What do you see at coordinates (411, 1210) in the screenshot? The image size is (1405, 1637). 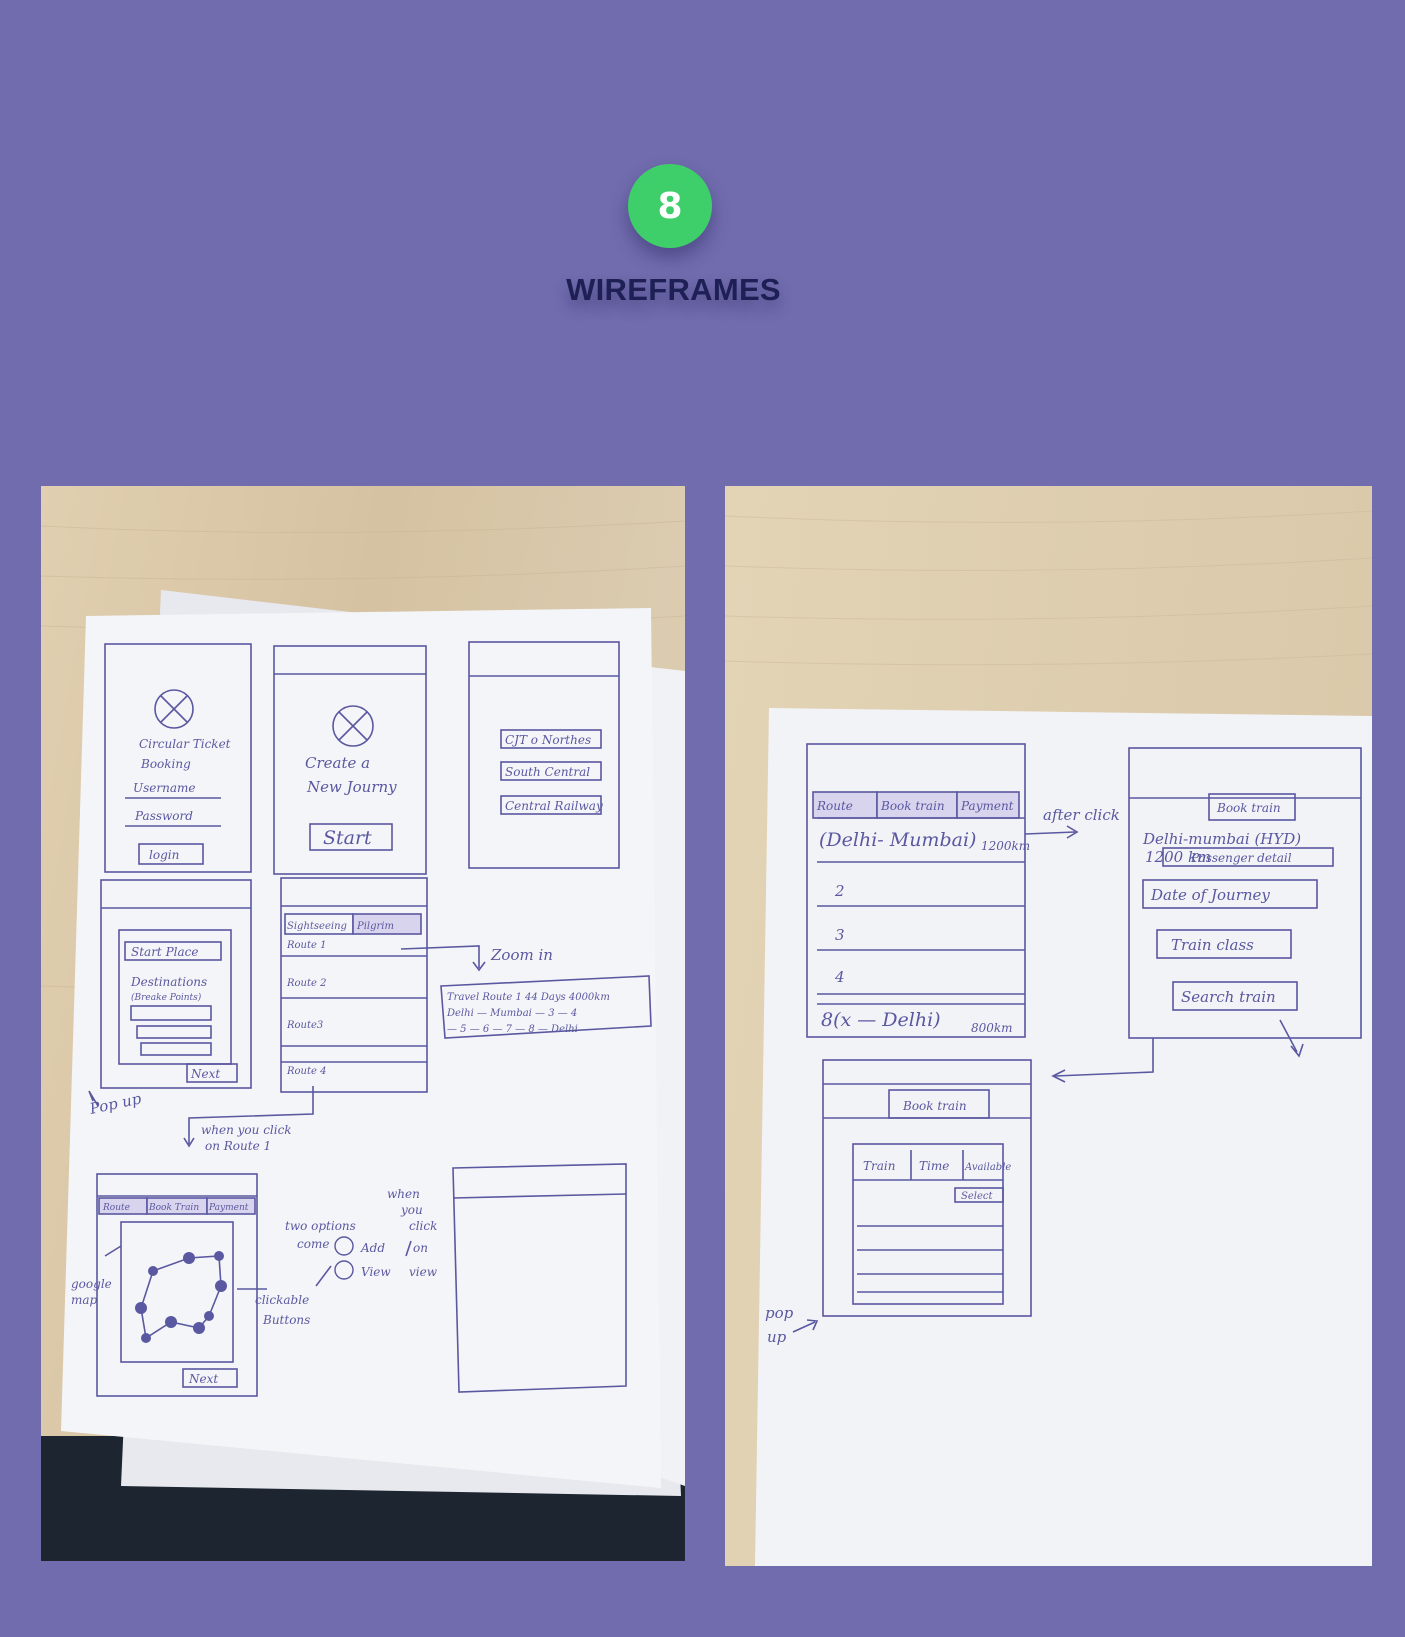 I see `when-note-2: you` at bounding box center [411, 1210].